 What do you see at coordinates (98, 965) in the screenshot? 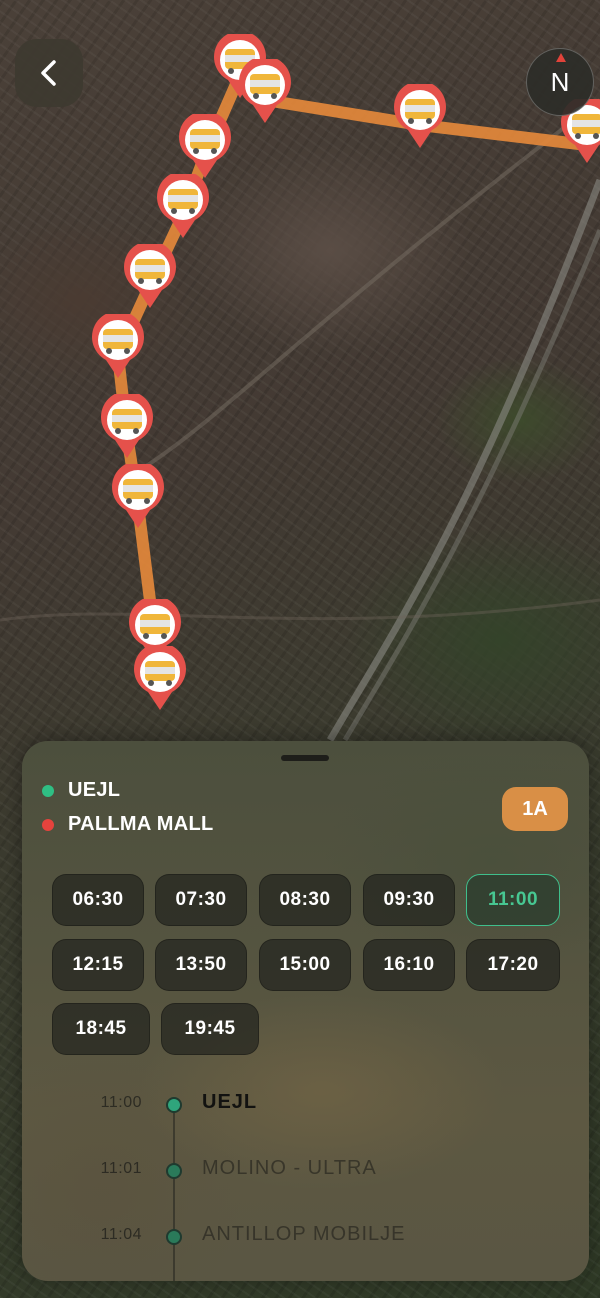
I see `departure-time-chip: 12:15` at bounding box center [98, 965].